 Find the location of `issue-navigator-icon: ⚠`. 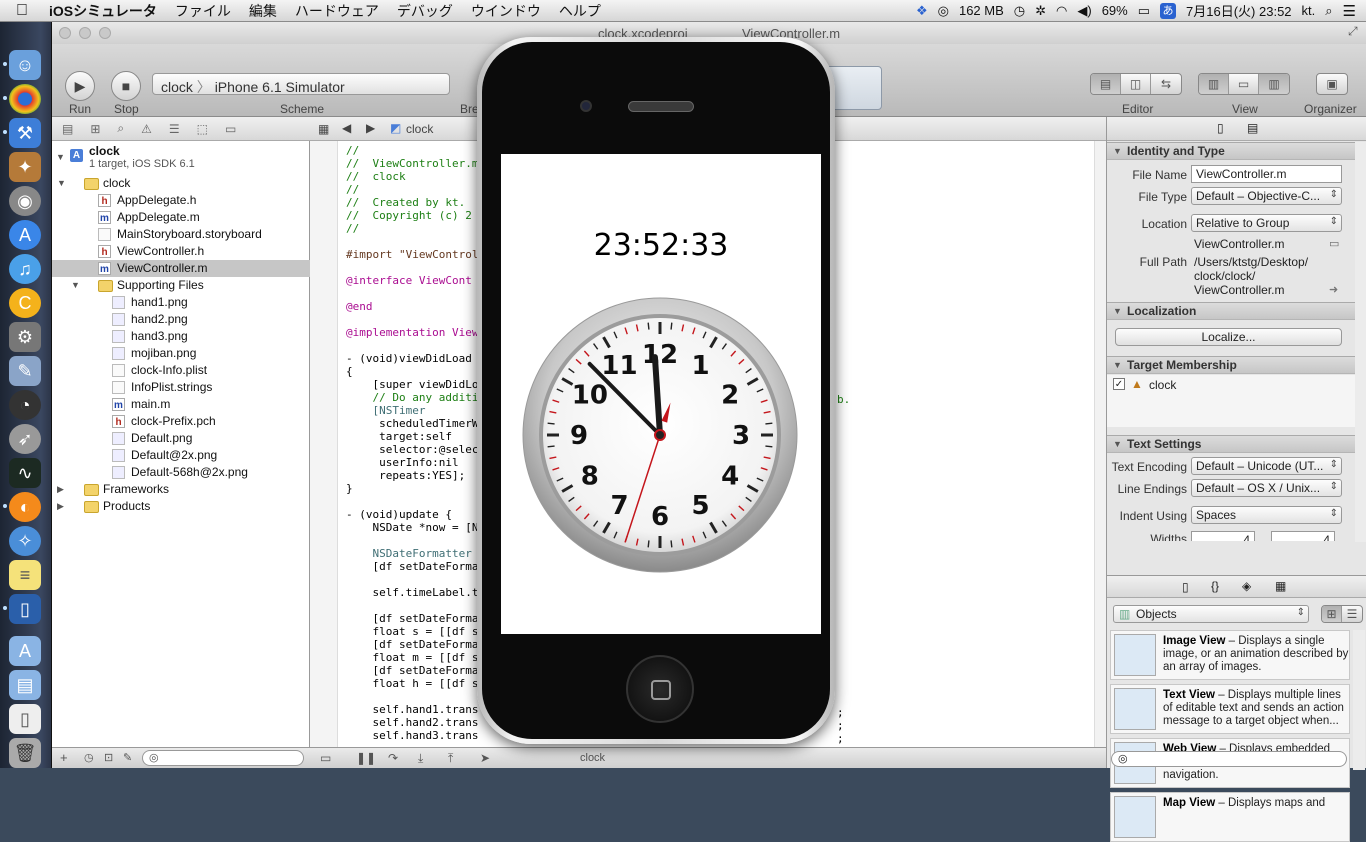

issue-navigator-icon: ⚠ is located at coordinates (146, 129).